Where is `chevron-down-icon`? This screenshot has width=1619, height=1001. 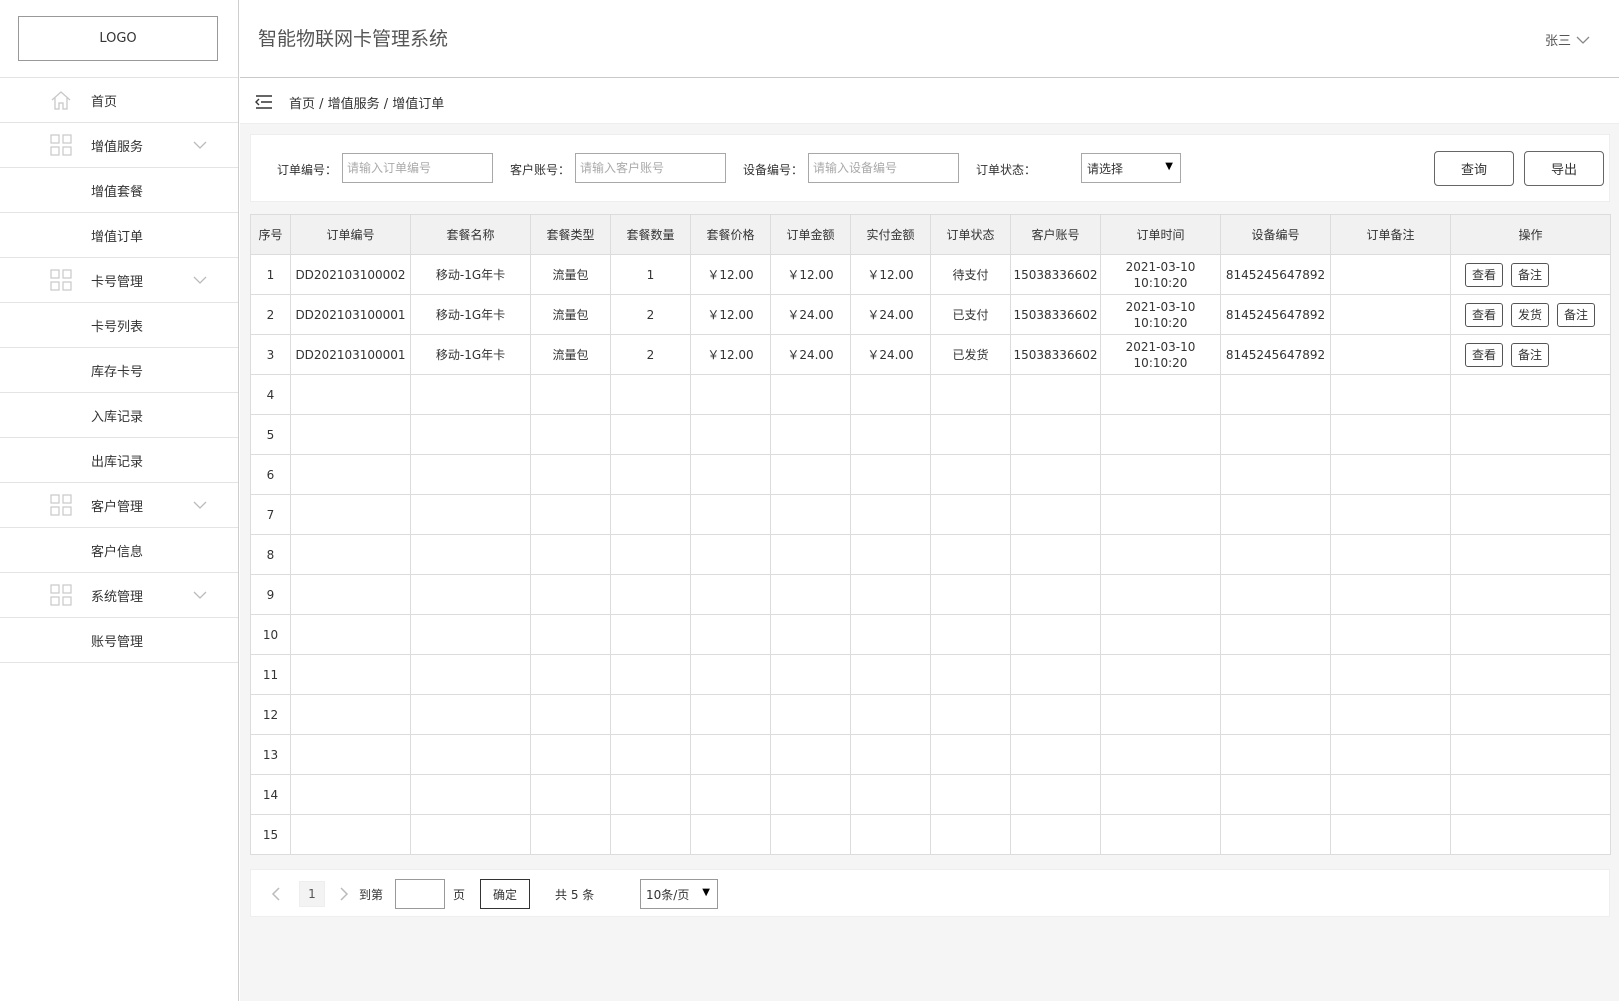 chevron-down-icon is located at coordinates (200, 595).